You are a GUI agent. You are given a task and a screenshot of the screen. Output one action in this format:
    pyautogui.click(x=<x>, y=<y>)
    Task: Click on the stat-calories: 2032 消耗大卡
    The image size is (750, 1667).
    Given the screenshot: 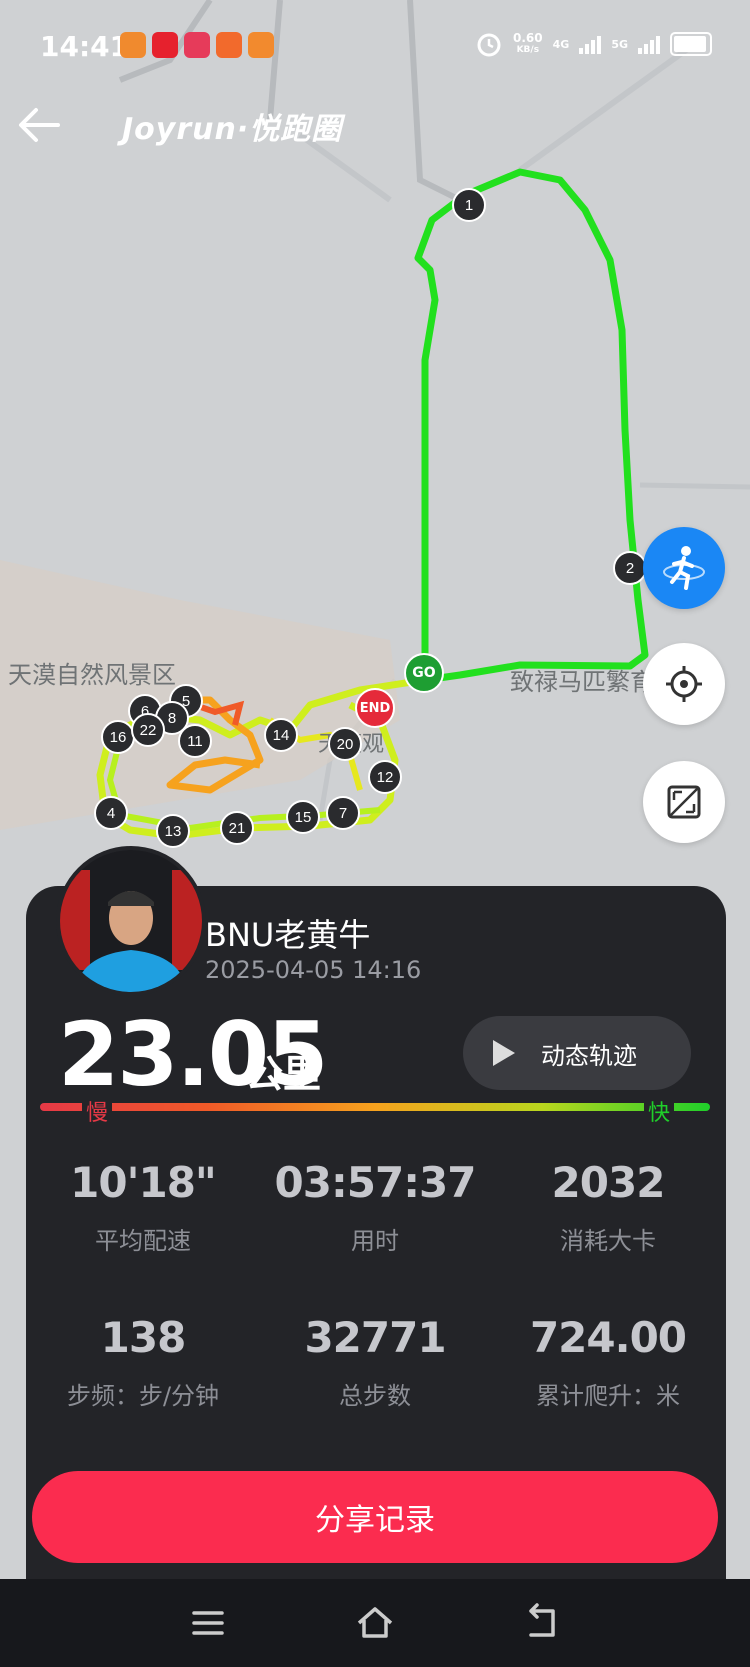 What is the action you would take?
    pyautogui.click(x=608, y=1207)
    